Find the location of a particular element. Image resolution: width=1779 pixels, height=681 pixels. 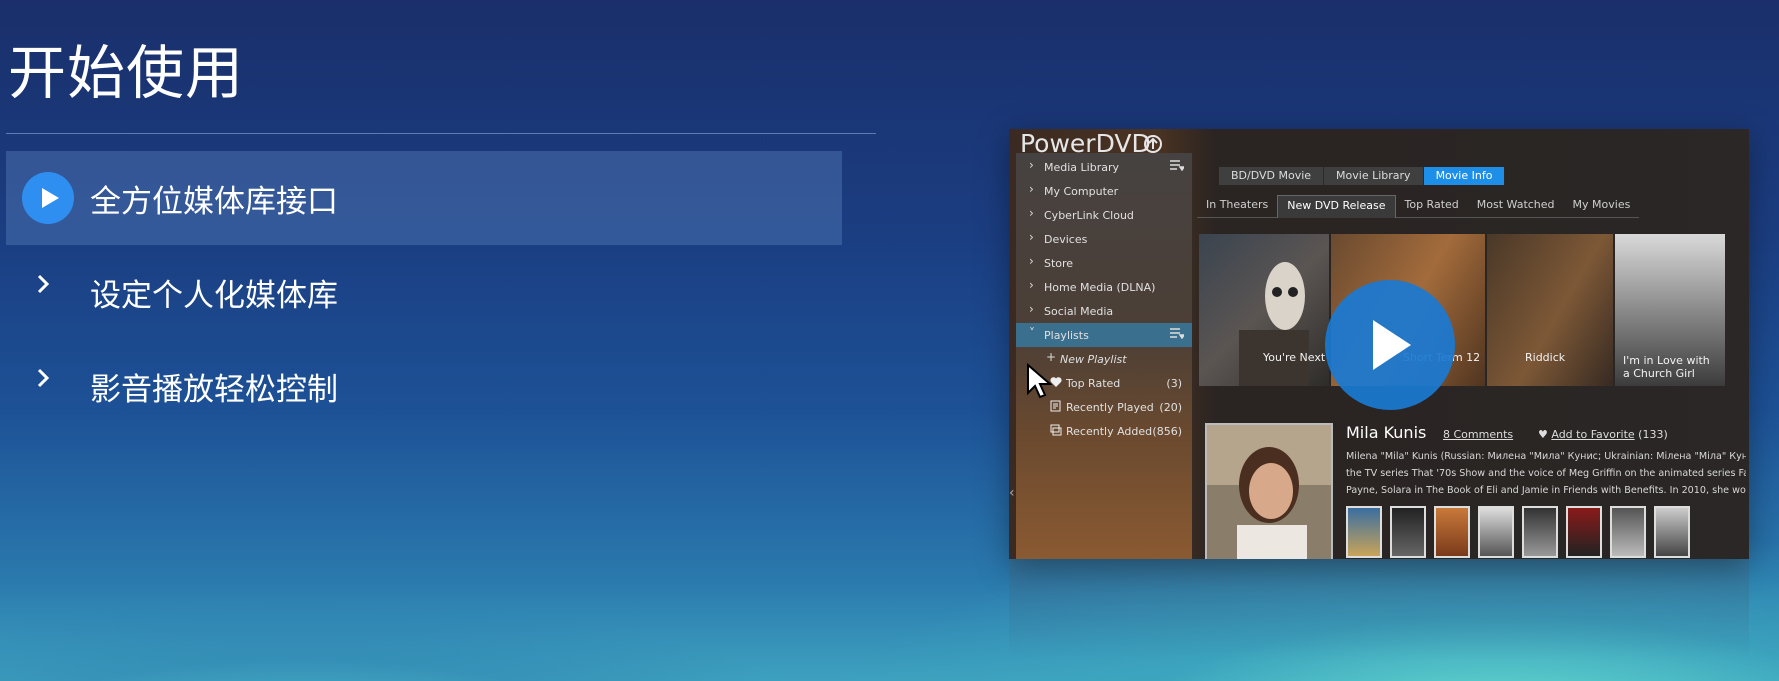

poster-title: Riddick is located at coordinates (1545, 357).